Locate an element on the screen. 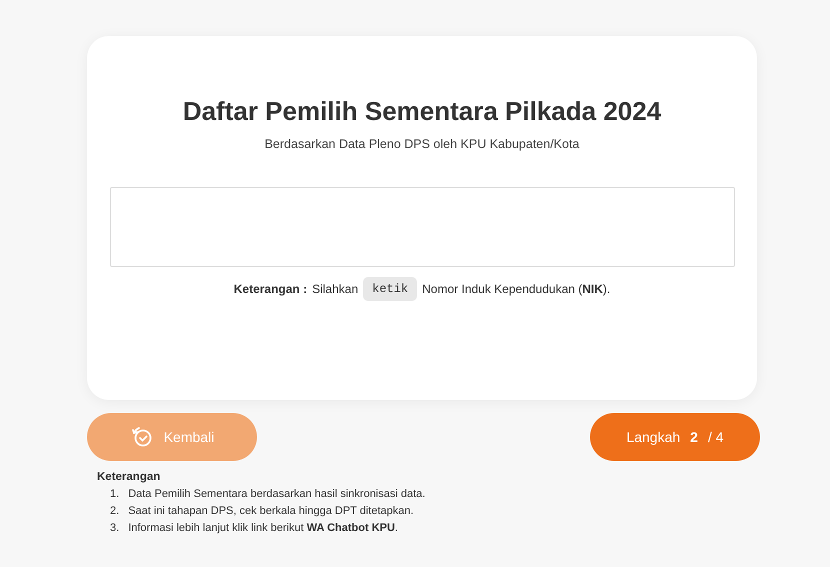 The image size is (830, 567). nik-input-field is located at coordinates (422, 227).